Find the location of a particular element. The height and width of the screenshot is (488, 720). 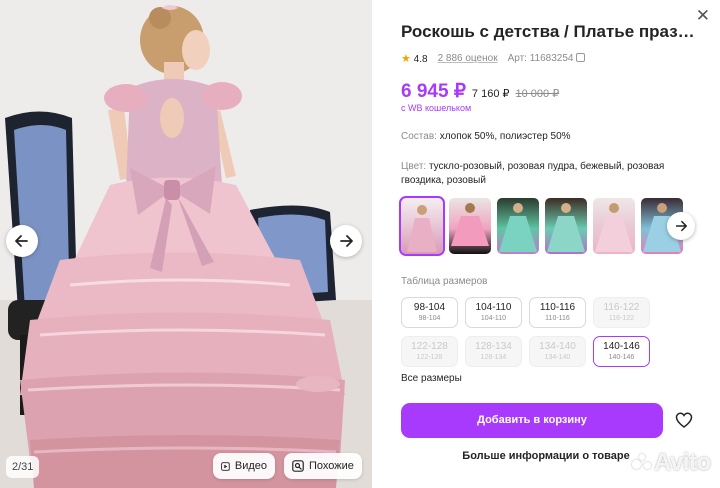

prev-image-button is located at coordinates (22, 241).